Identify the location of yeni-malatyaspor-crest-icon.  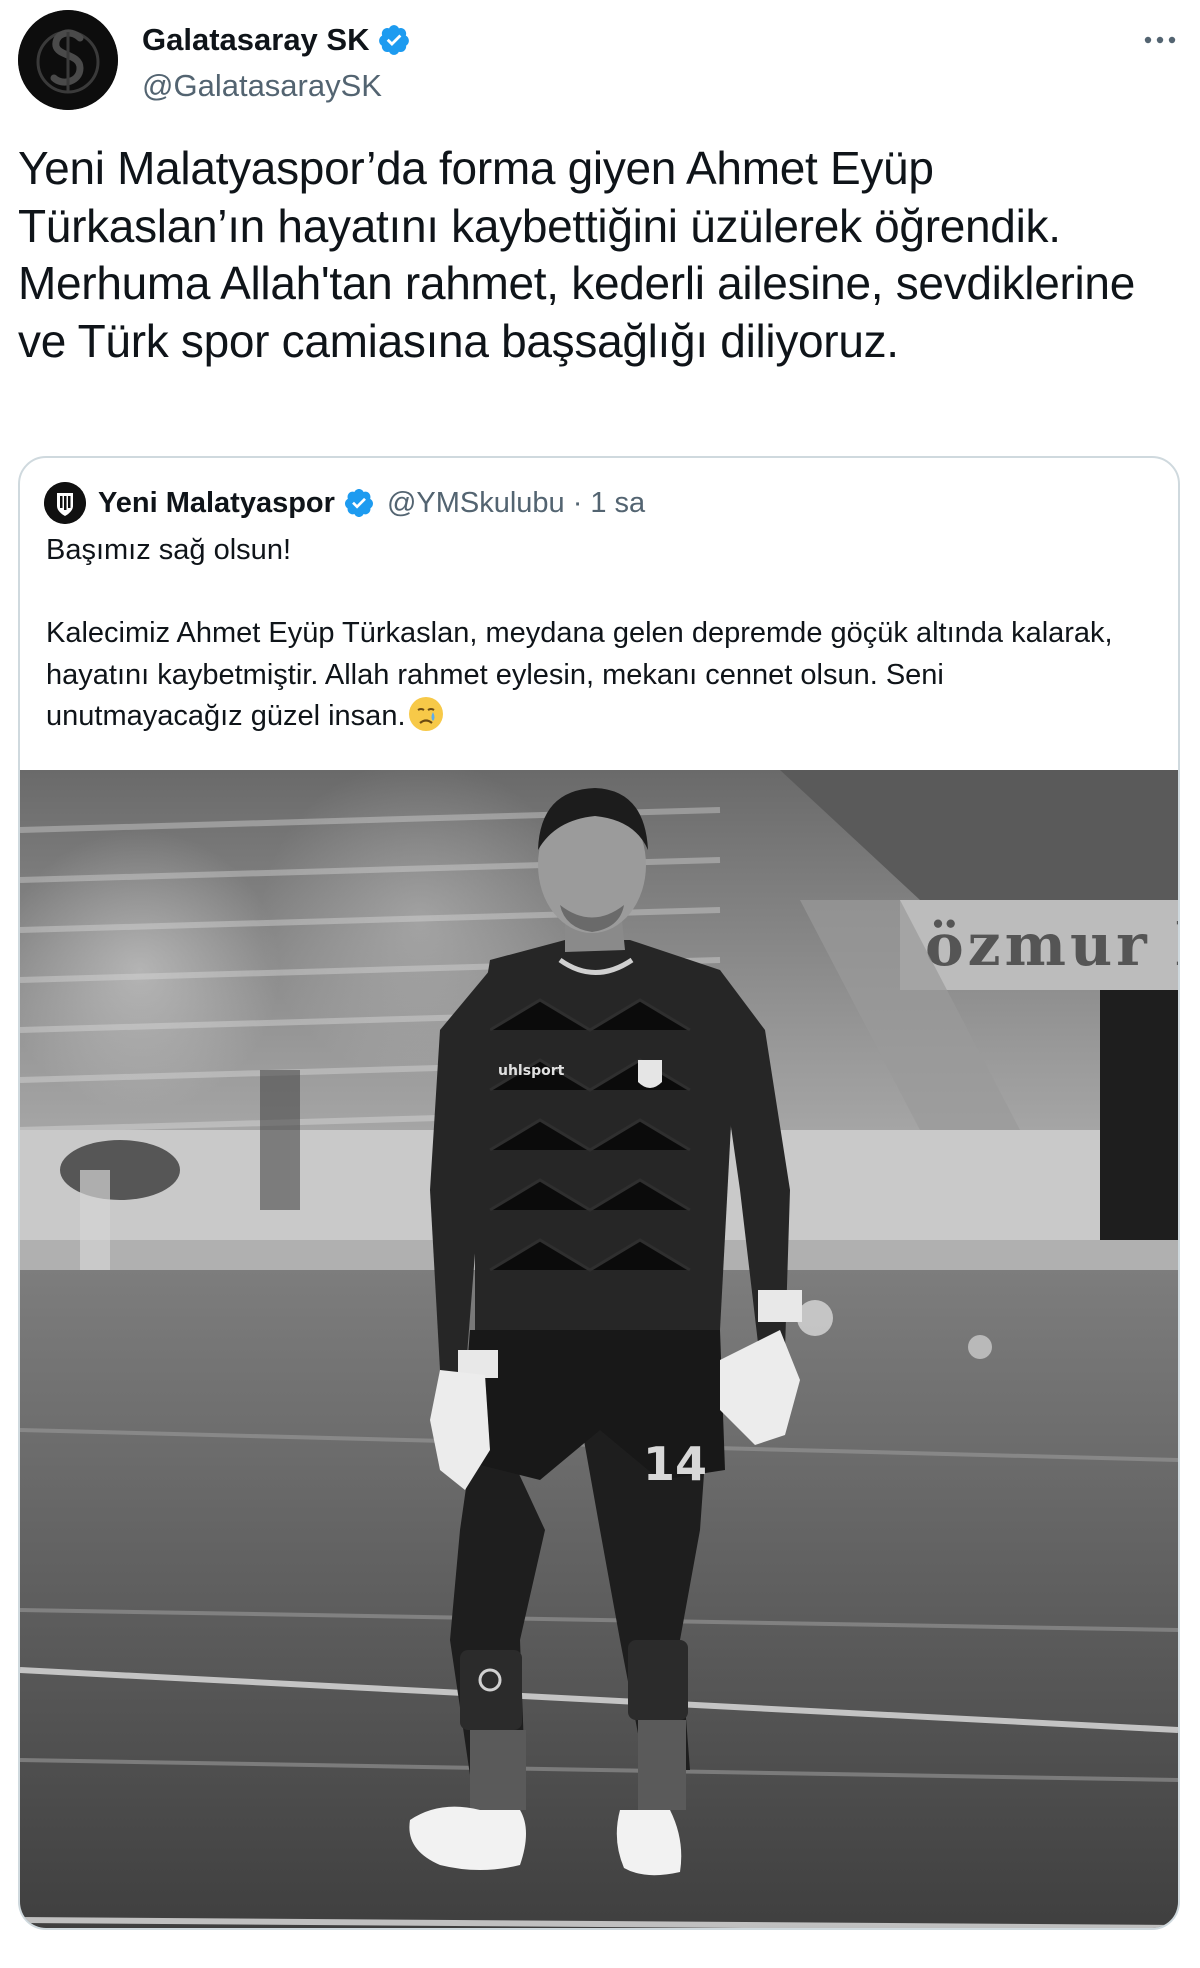
(65, 503).